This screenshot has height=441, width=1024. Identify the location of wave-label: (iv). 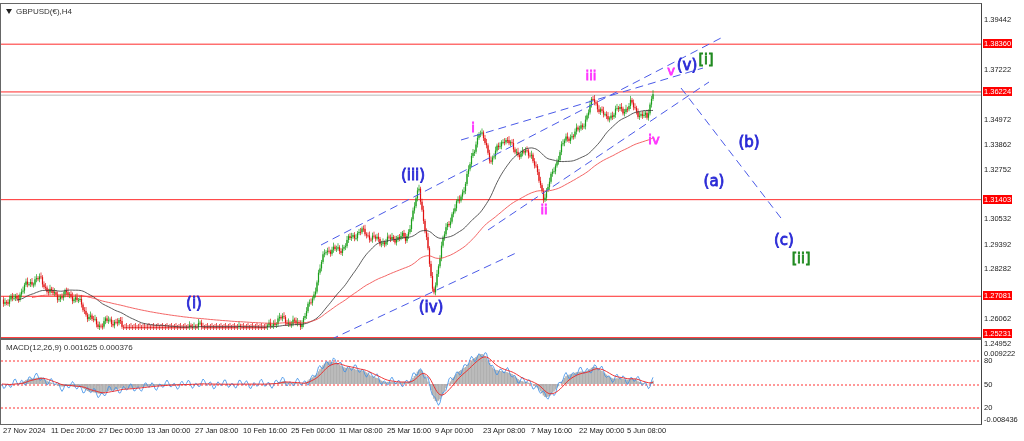
(431, 307).